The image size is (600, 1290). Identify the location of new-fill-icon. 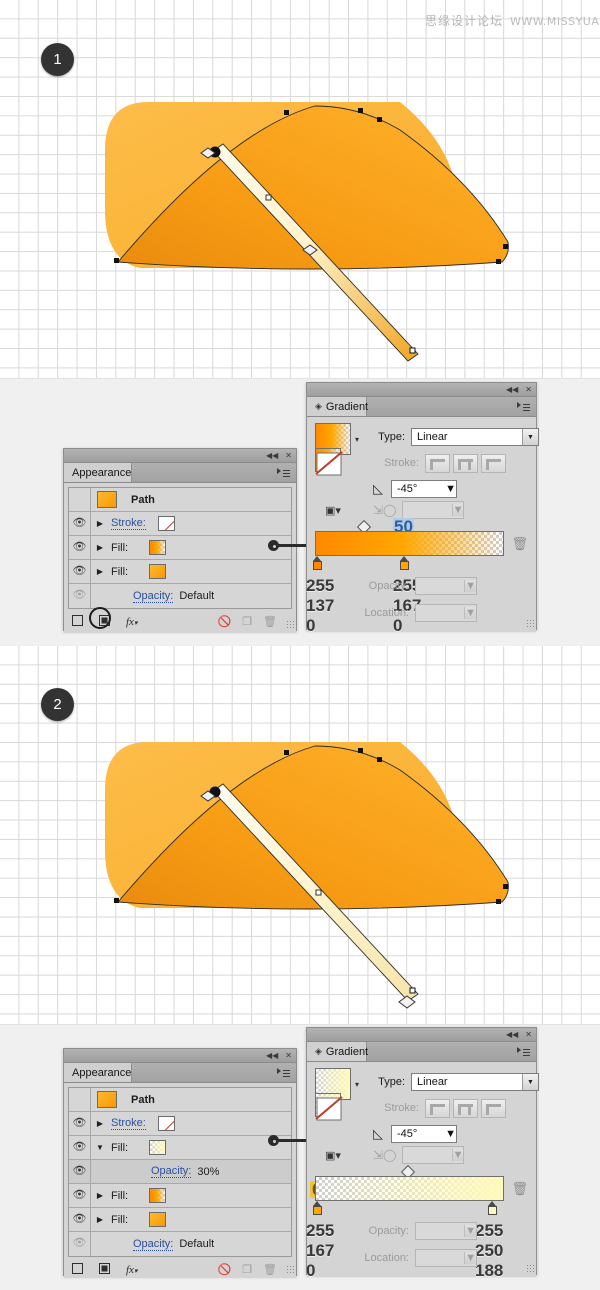
(104, 1269).